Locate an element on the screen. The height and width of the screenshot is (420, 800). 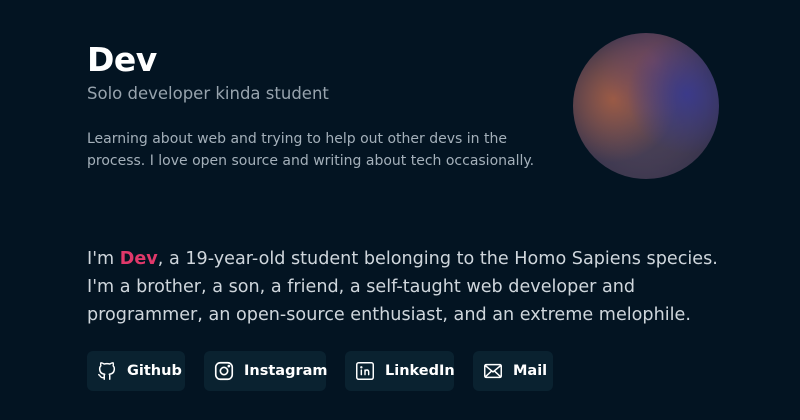
instagram-button: Instagram is located at coordinates (266, 371).